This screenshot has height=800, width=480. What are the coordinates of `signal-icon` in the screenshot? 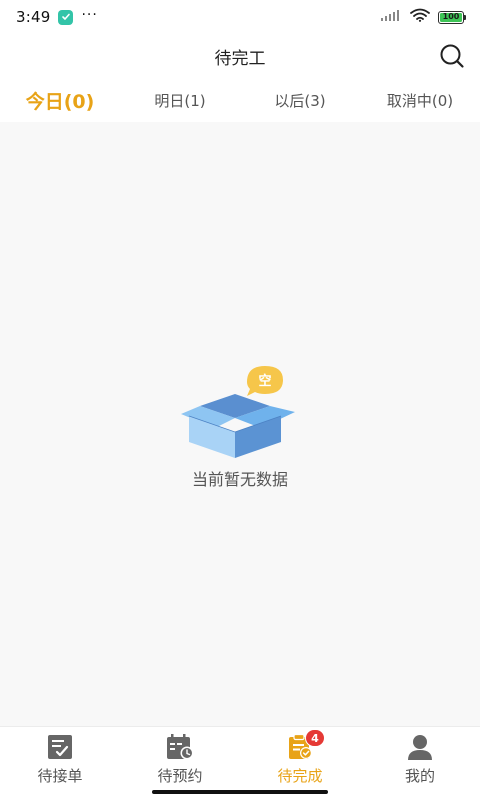 It's located at (391, 17).